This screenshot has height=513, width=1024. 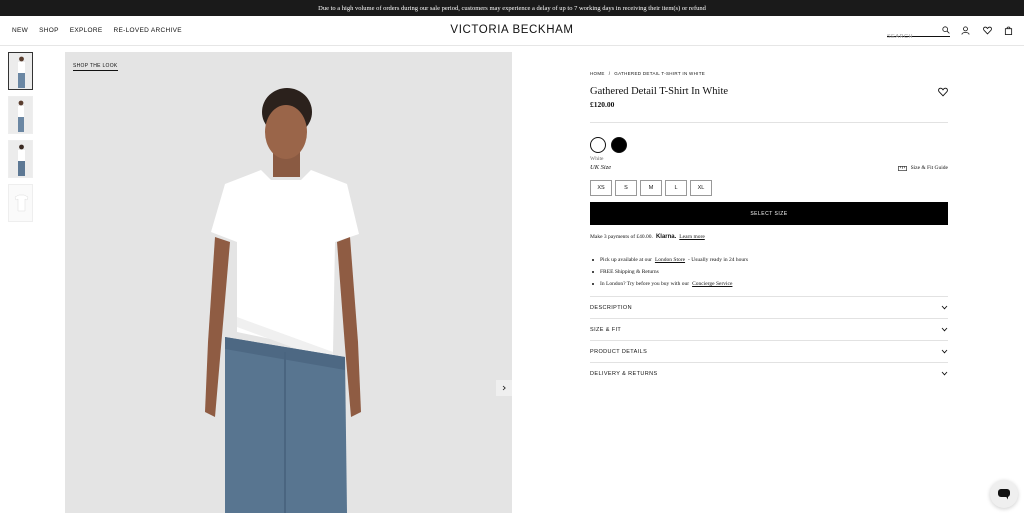 I want to click on size-option-s: S, so click(x=626, y=188).